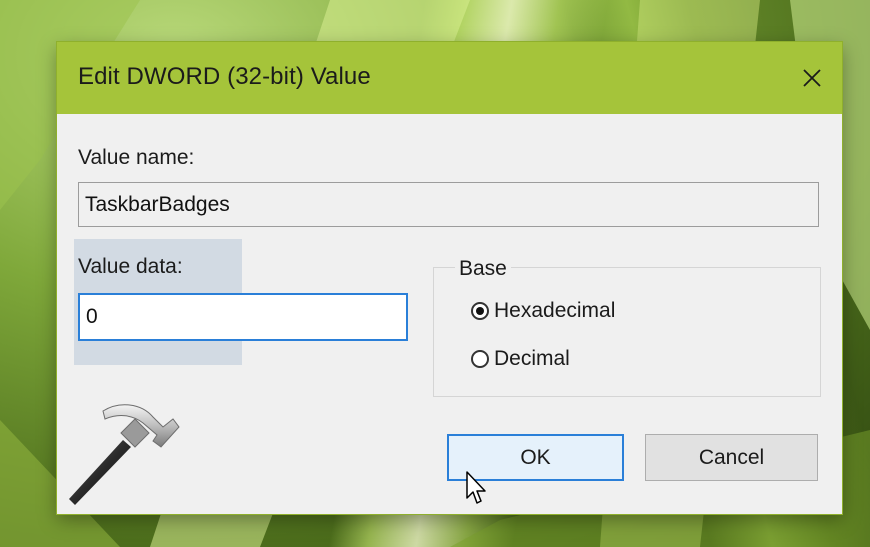 The height and width of the screenshot is (547, 870). I want to click on base-group-label: Base, so click(483, 269).